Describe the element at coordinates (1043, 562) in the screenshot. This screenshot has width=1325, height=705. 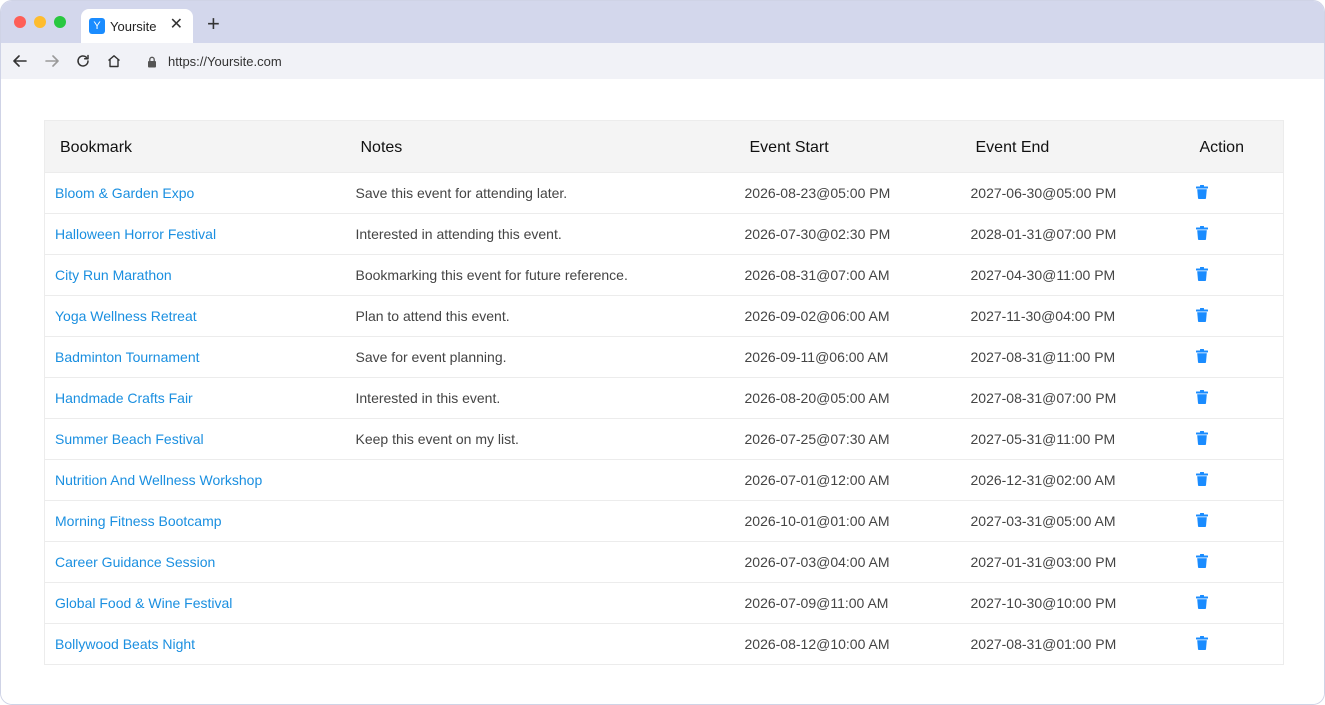
I see `event-end-cell: 2027-01-31@03:00 PM` at that location.